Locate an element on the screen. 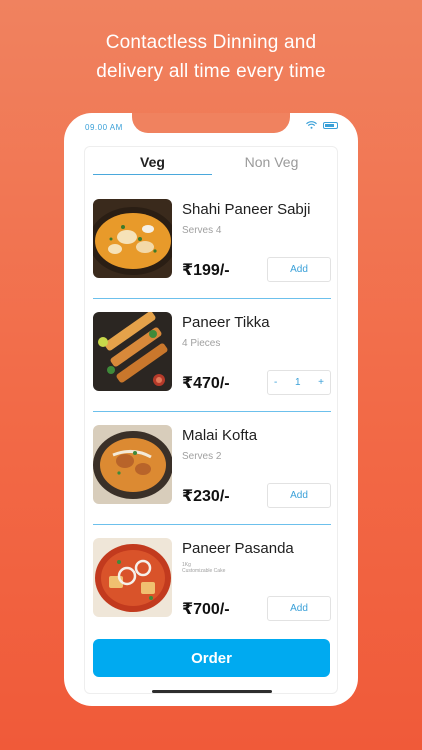 The image size is (422, 750). item-name: Paneer Pasanda is located at coordinates (238, 548).